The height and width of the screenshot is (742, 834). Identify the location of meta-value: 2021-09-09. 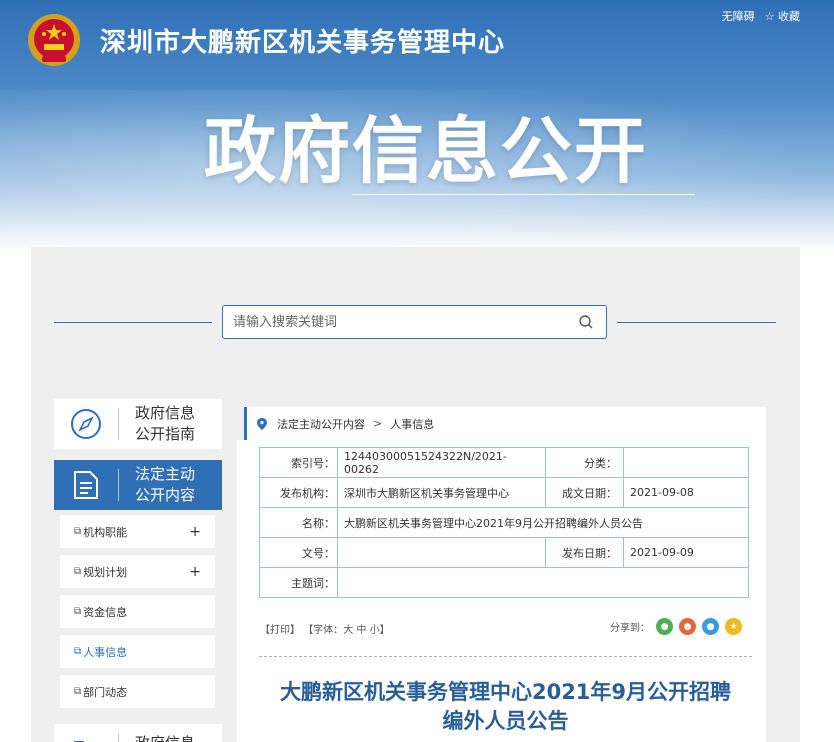
(686, 552).